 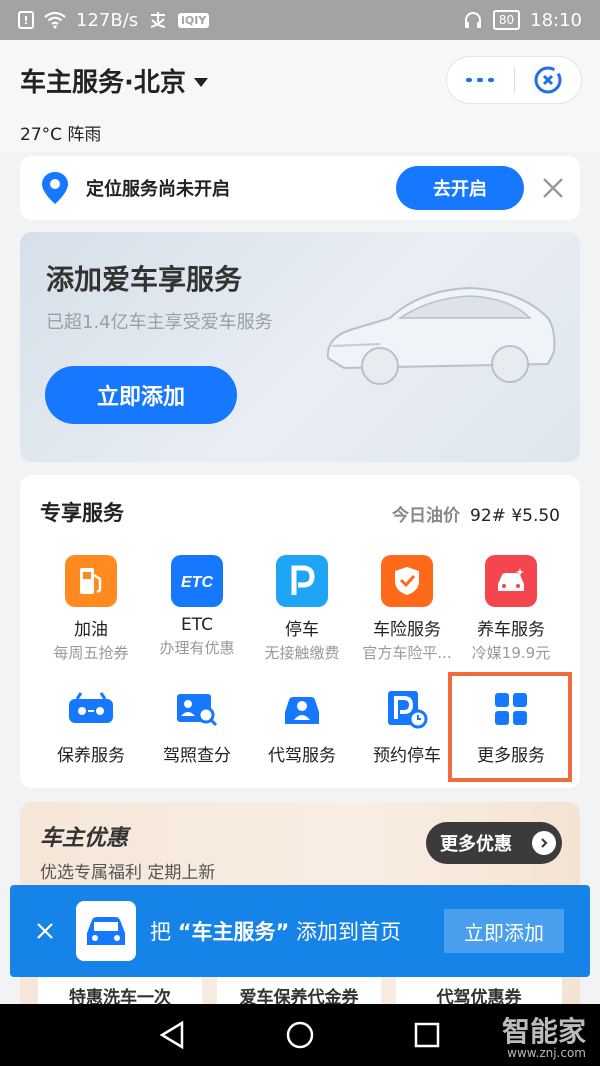 I want to click on home-icon, so click(x=300, y=1035).